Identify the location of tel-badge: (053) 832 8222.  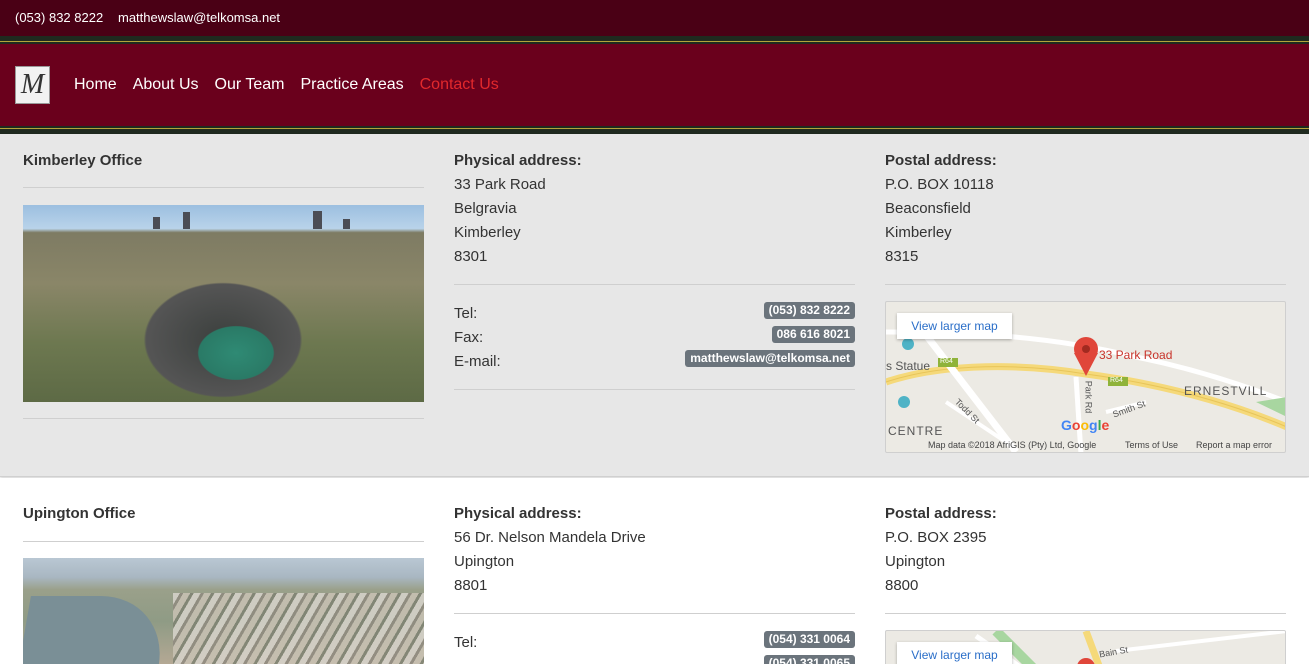
(809, 310).